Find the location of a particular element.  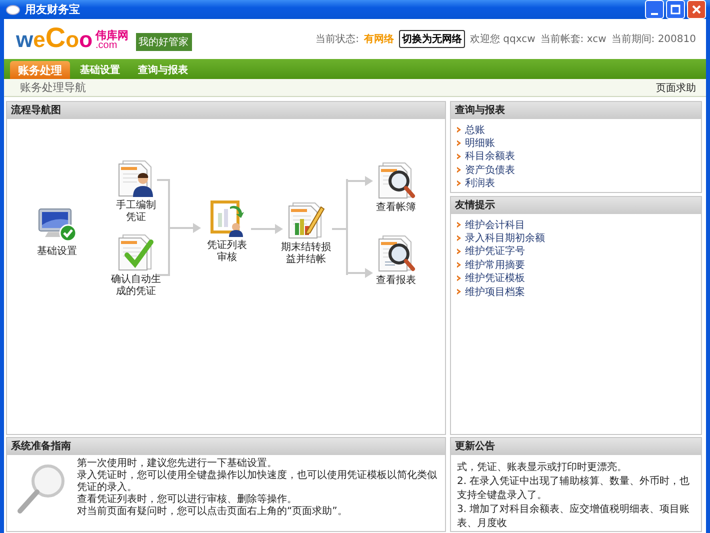

panel-title: 流程导航图 is located at coordinates (226, 110).